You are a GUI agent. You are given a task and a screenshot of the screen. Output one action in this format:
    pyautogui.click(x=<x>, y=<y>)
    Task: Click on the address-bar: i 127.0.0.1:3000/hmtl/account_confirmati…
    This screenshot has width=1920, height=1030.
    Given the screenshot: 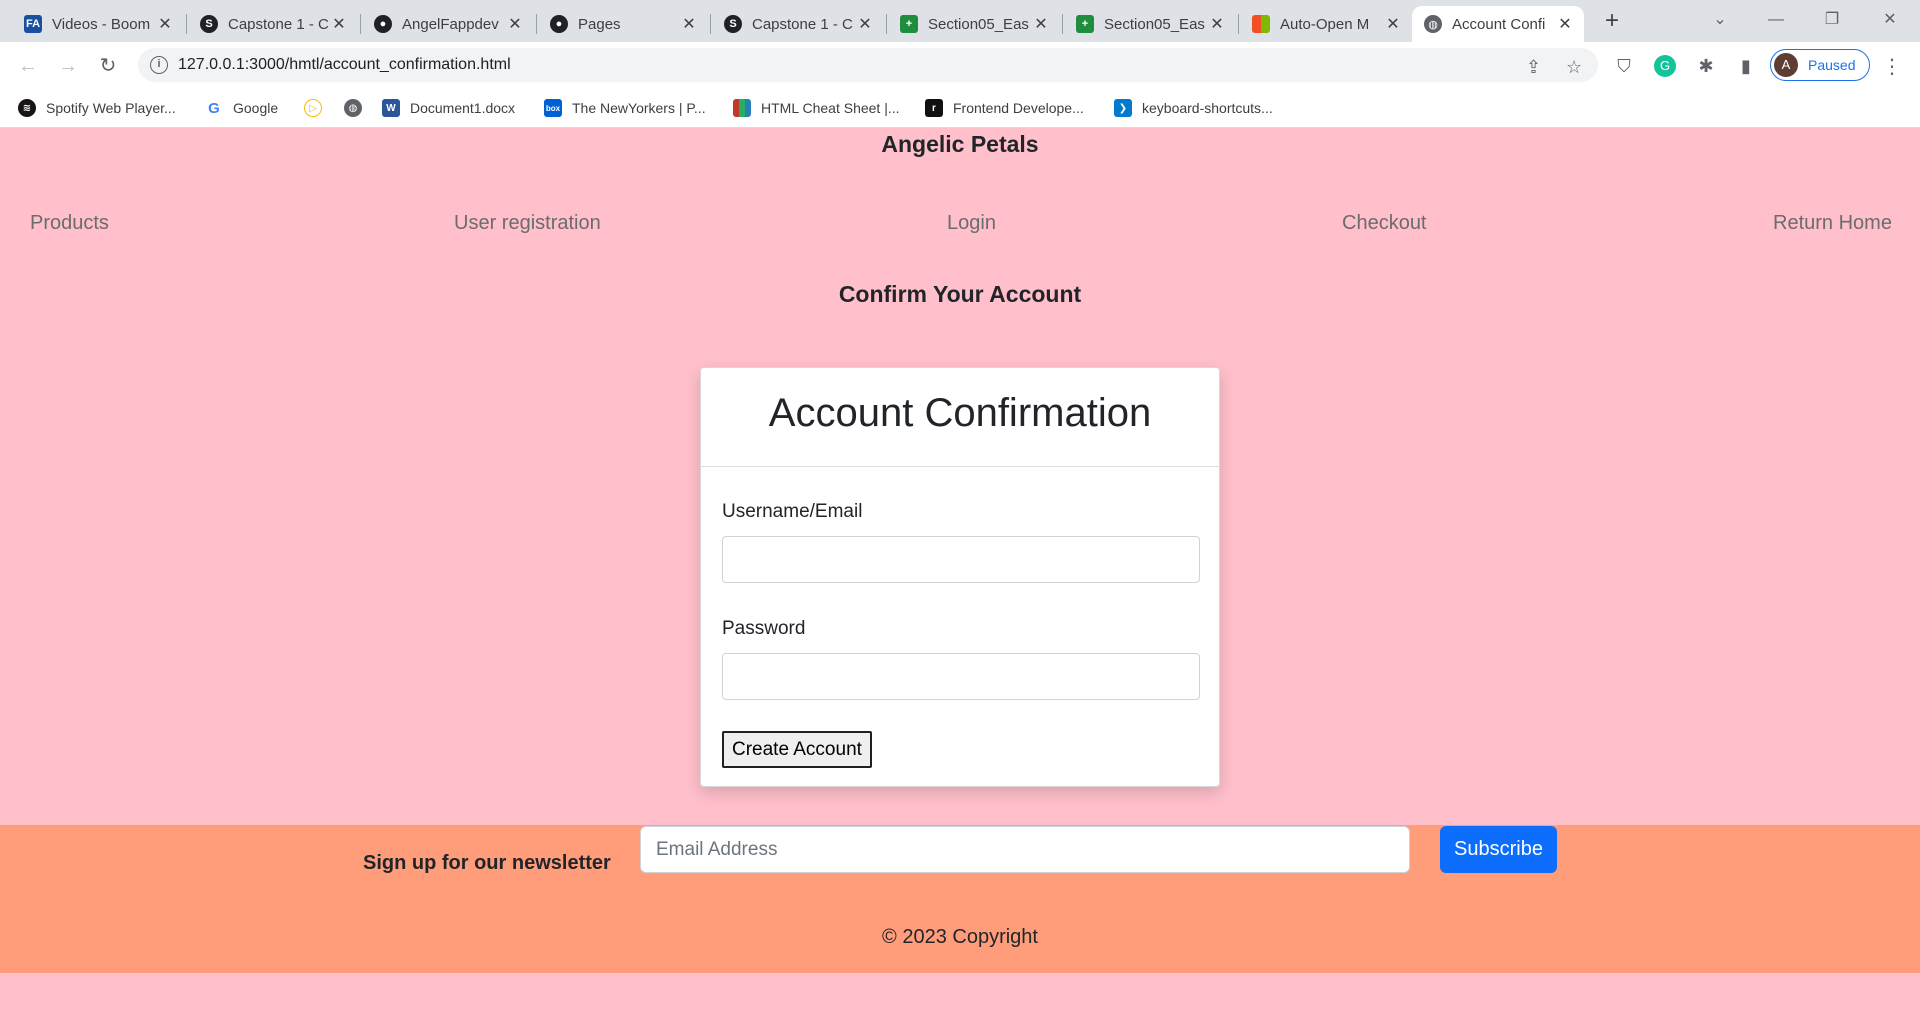 What is the action you would take?
    pyautogui.click(x=868, y=65)
    